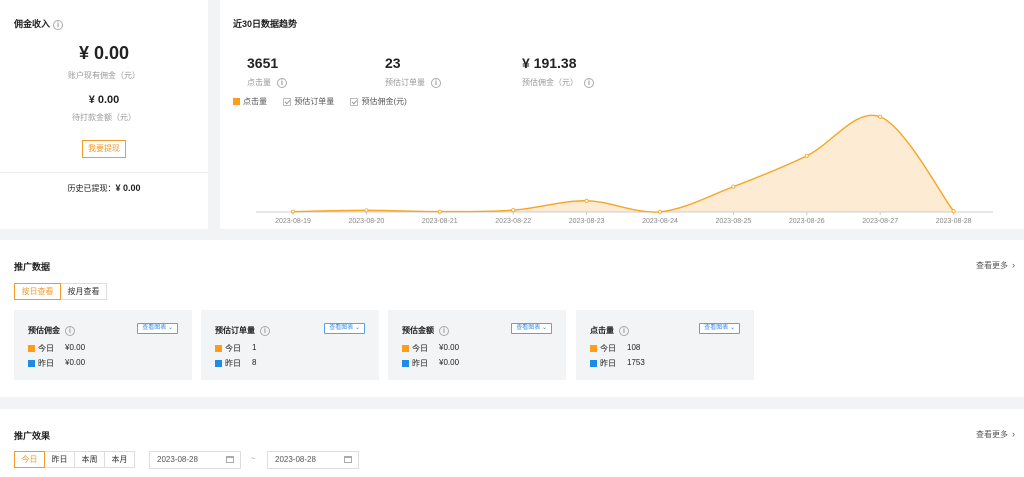 Image resolution: width=1024 pixels, height=477 pixels. I want to click on stat-today-row: 今日 ¥0.00, so click(430, 348).